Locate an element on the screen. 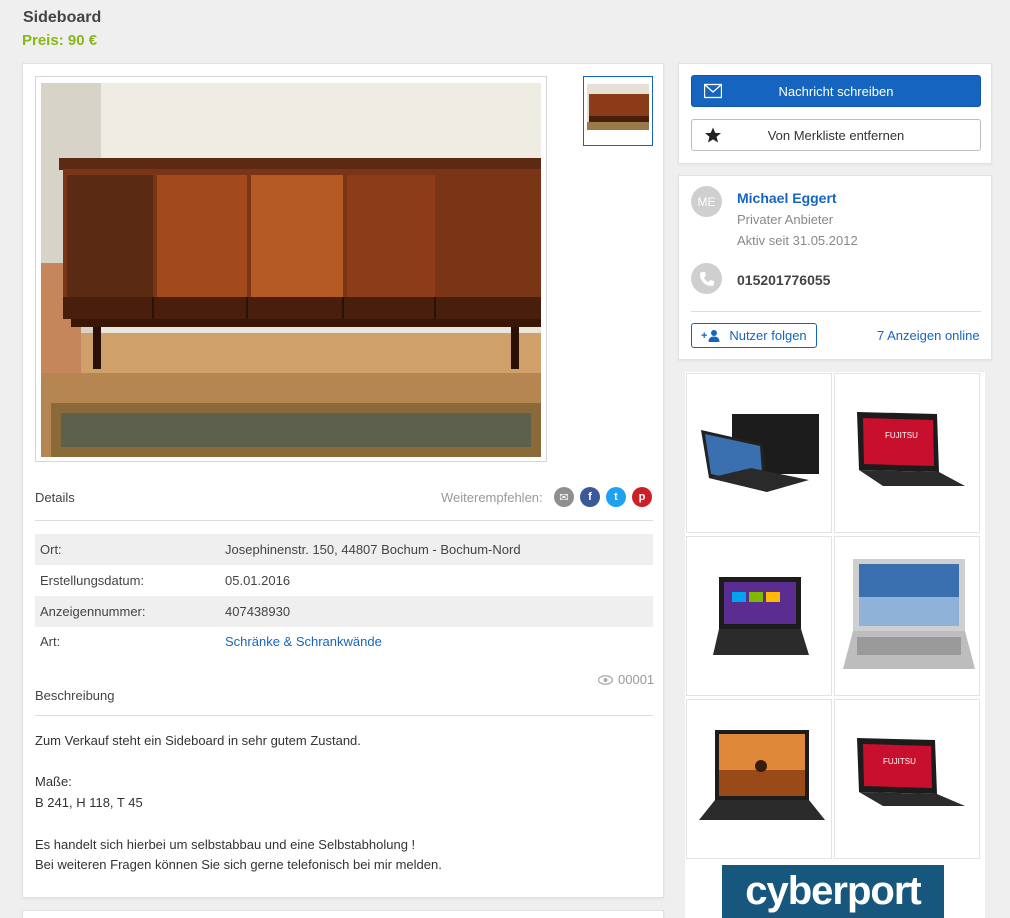  star-icon is located at coordinates (713, 135).